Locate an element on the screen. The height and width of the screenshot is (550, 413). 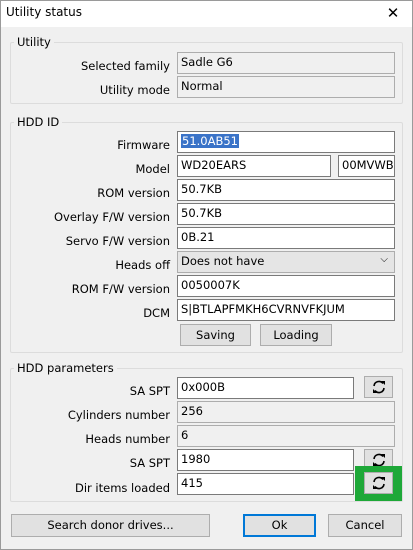
dir-items-refresh-button is located at coordinates (378, 483).